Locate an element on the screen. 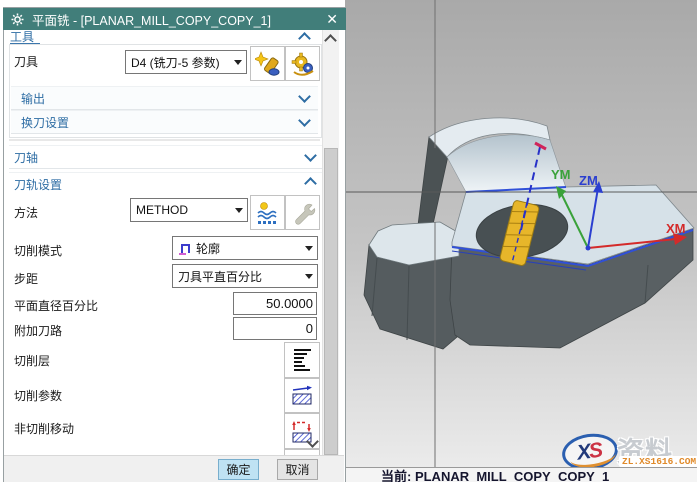 This screenshot has height=482, width=697. current-operation-text: 当前: PLANAR_MILL_COPY_COPY_1 is located at coordinates (495, 475).